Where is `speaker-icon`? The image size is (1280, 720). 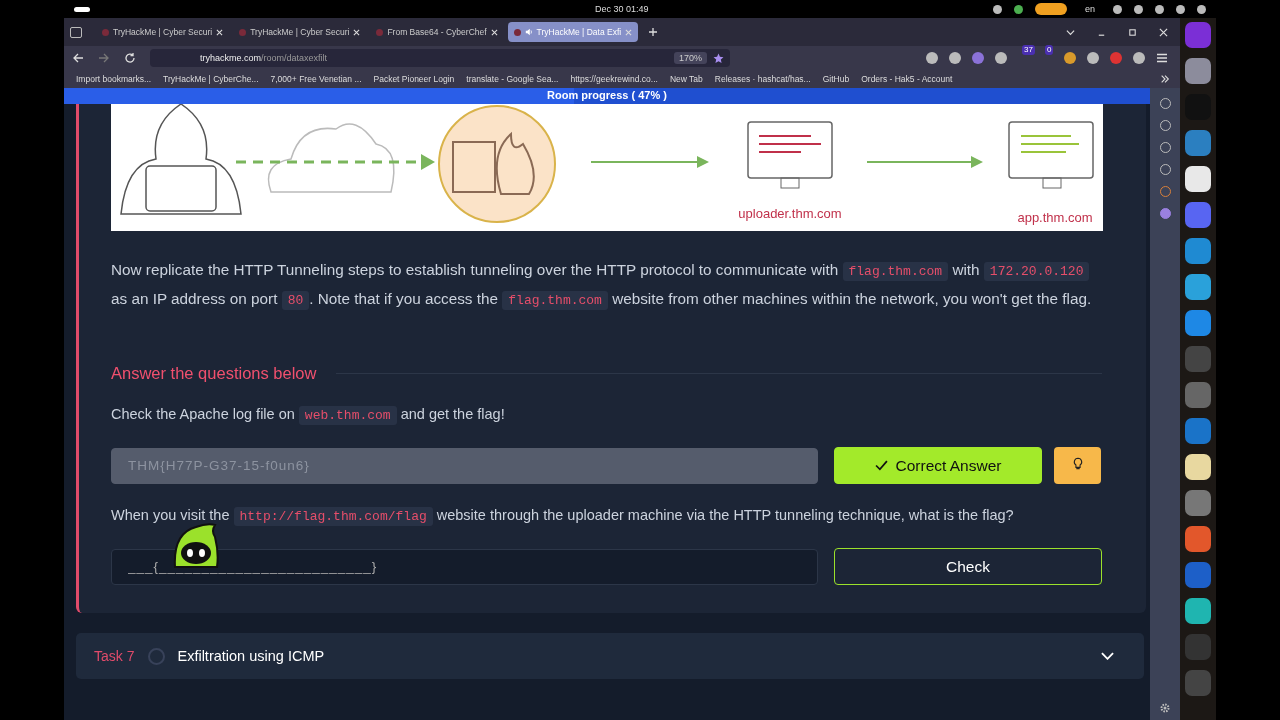
speaker-icon is located at coordinates (528, 32).